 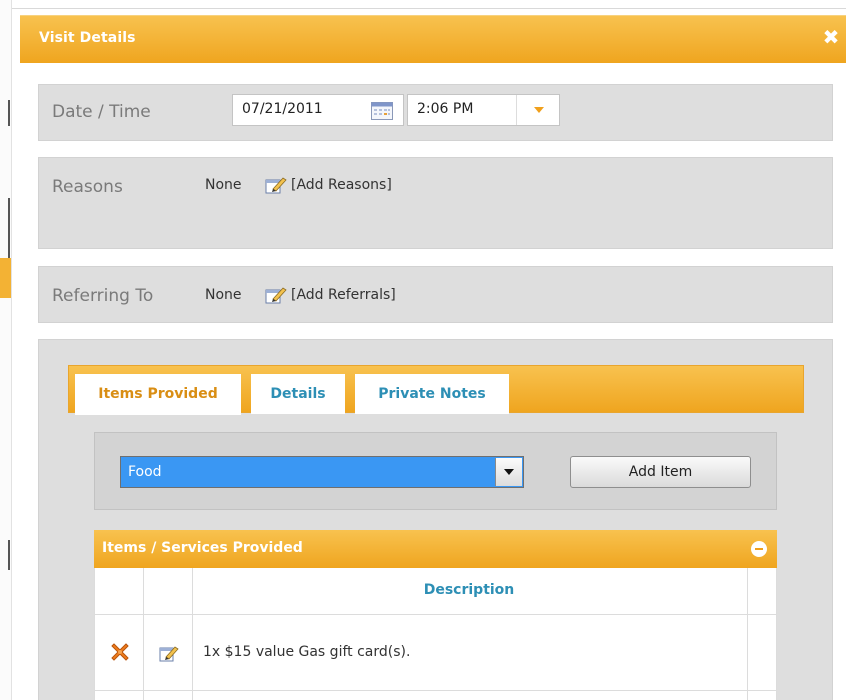 I want to click on calendar-icon, so click(x=382, y=110).